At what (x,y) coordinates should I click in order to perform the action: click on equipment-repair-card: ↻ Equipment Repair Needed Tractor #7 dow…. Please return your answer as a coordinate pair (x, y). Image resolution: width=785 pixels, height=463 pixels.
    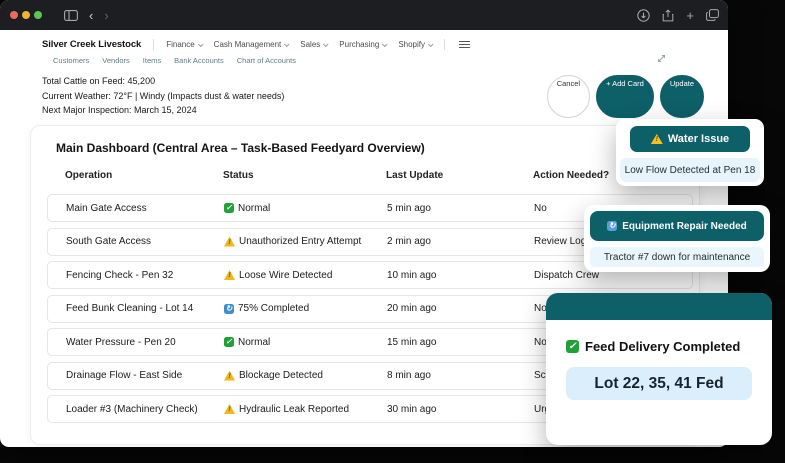
    Looking at the image, I should click on (677, 238).